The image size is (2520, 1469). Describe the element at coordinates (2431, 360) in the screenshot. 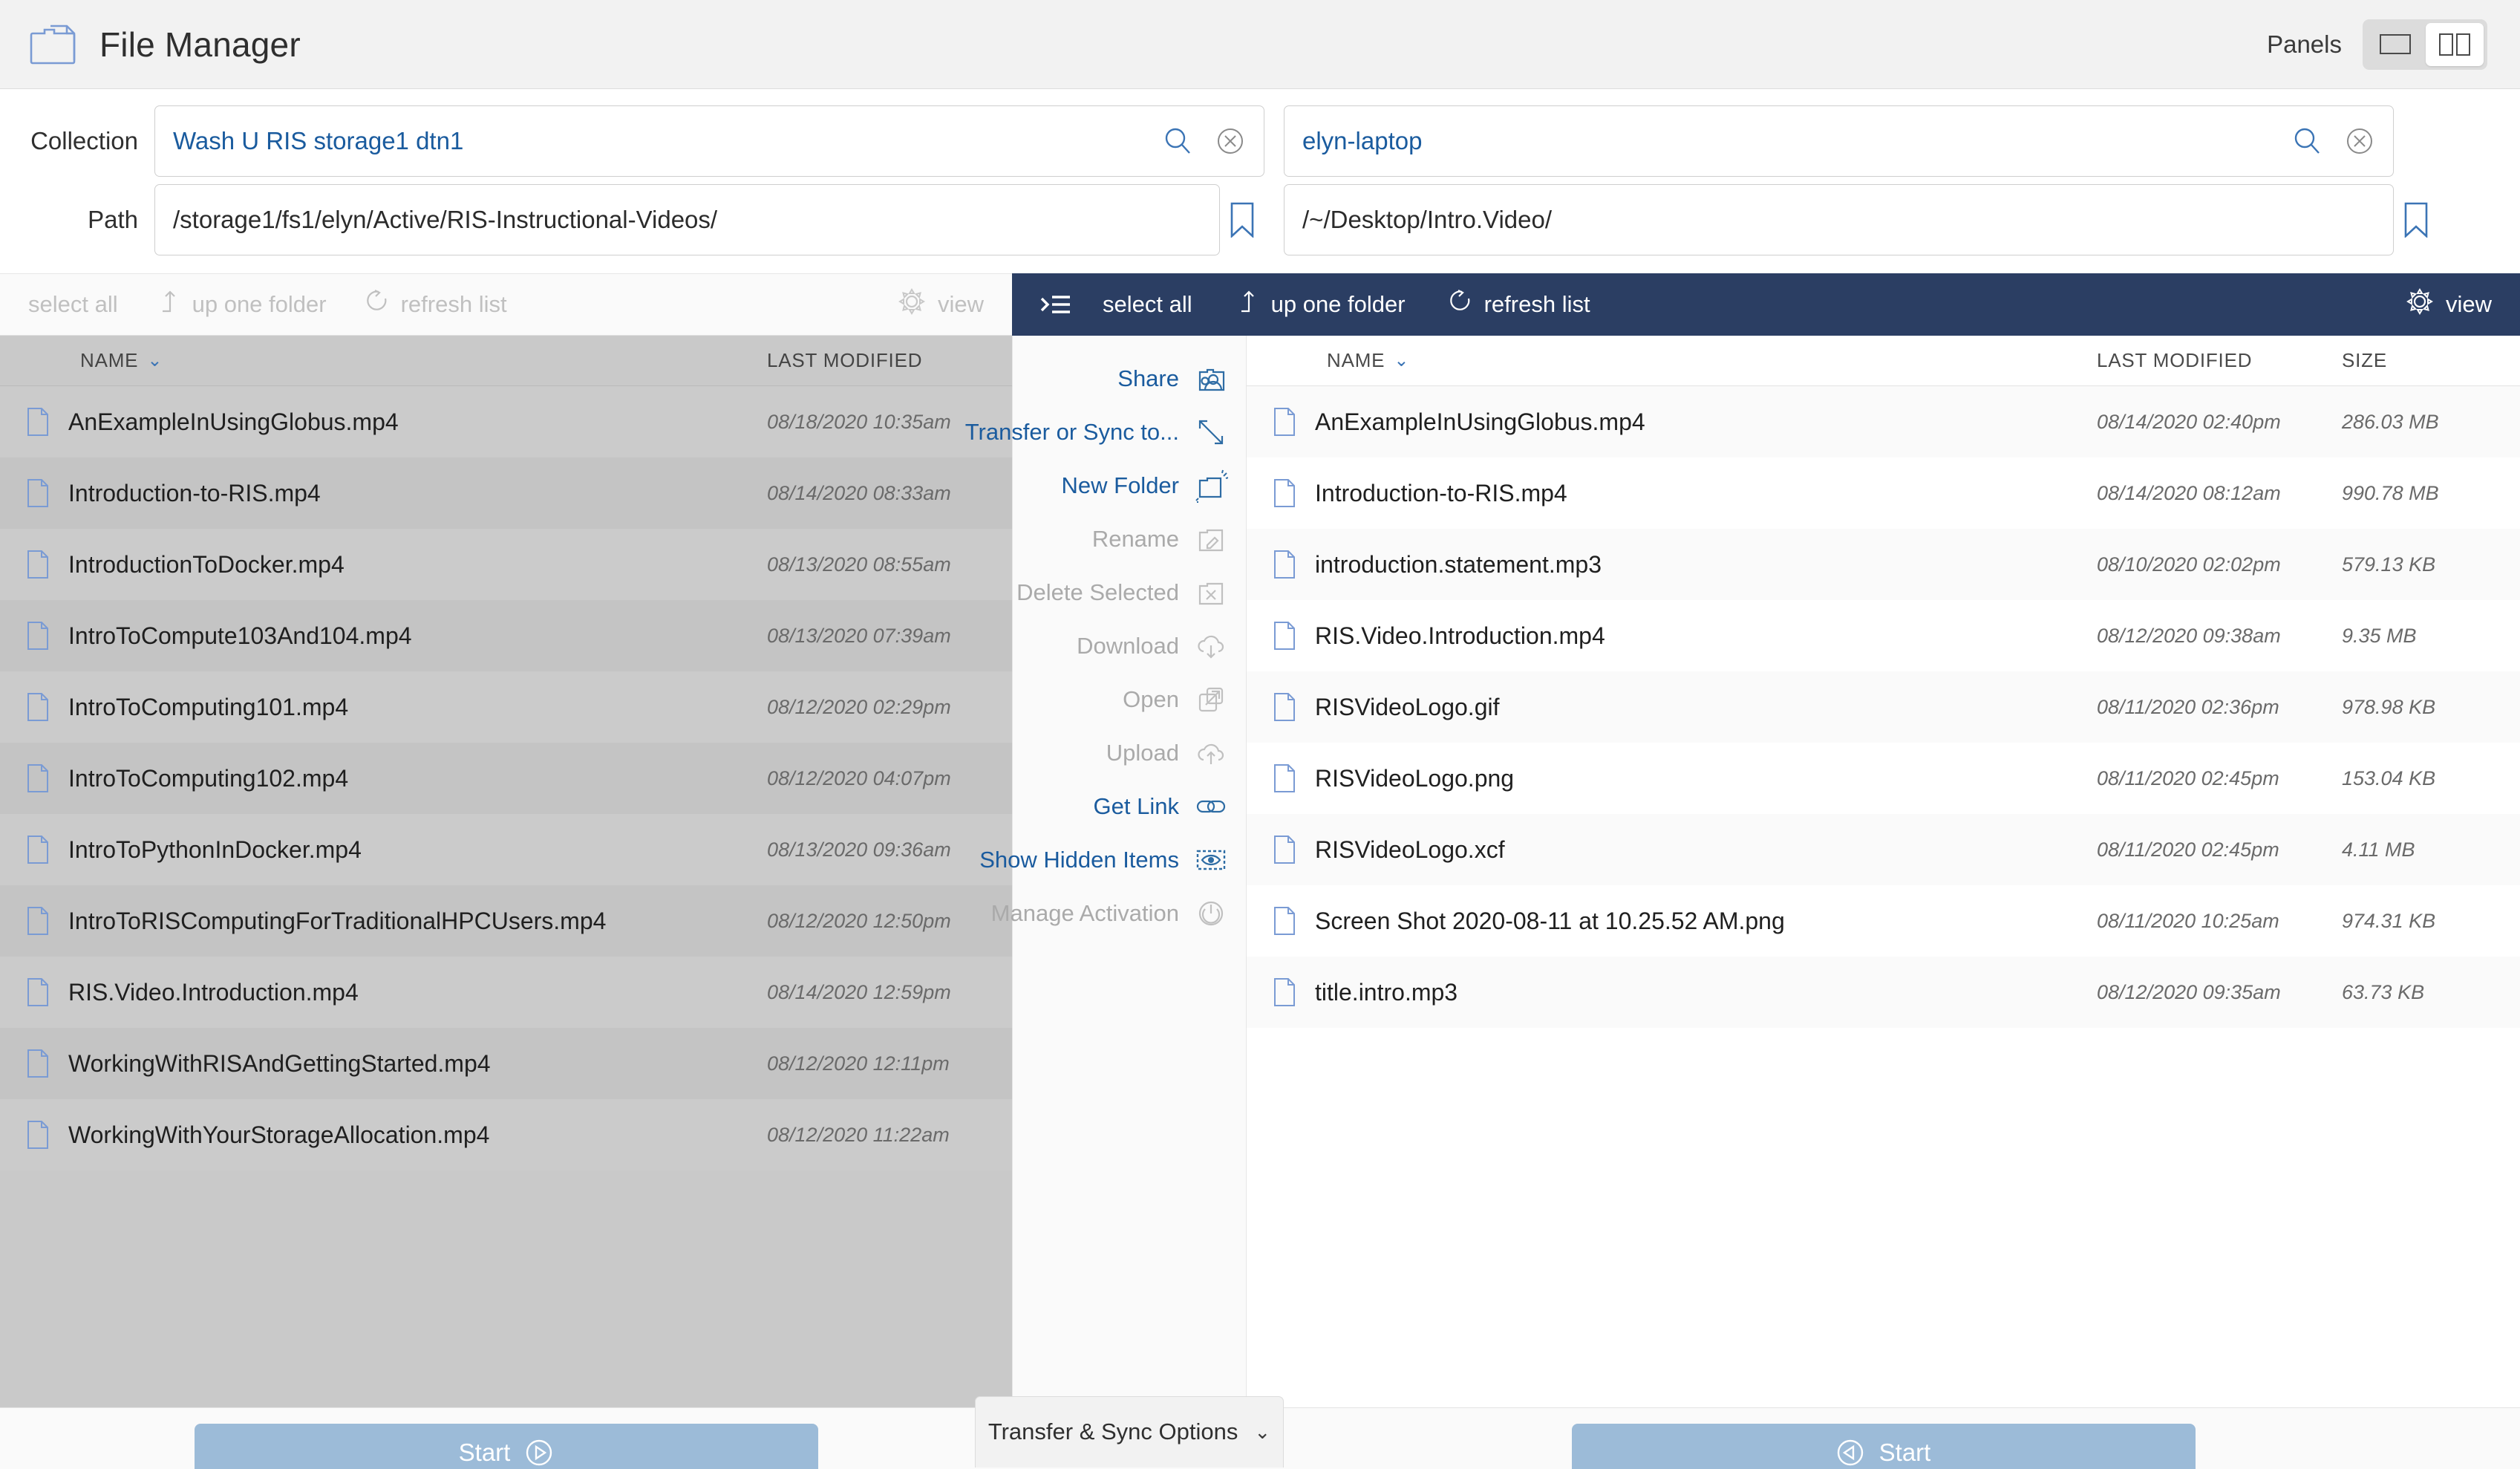

I see `right-column-size: SIZE` at that location.